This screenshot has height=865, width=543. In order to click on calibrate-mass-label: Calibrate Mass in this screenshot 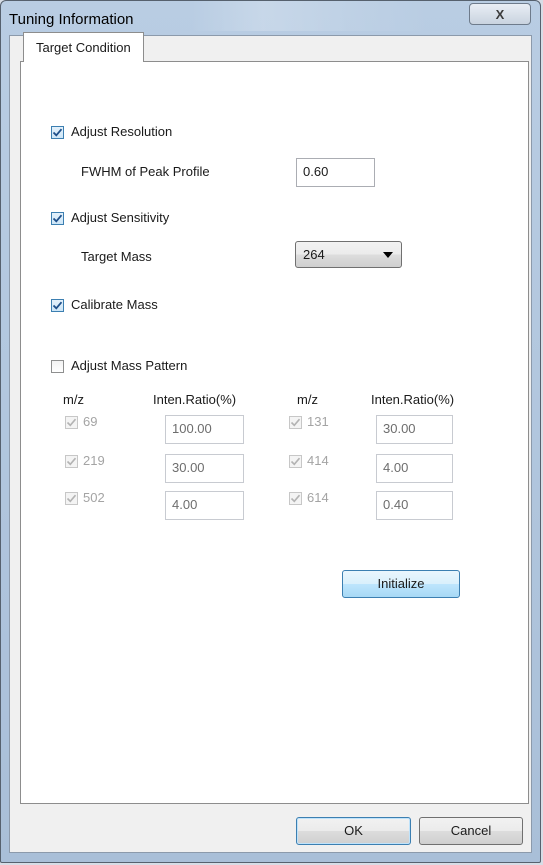, I will do `click(114, 304)`.